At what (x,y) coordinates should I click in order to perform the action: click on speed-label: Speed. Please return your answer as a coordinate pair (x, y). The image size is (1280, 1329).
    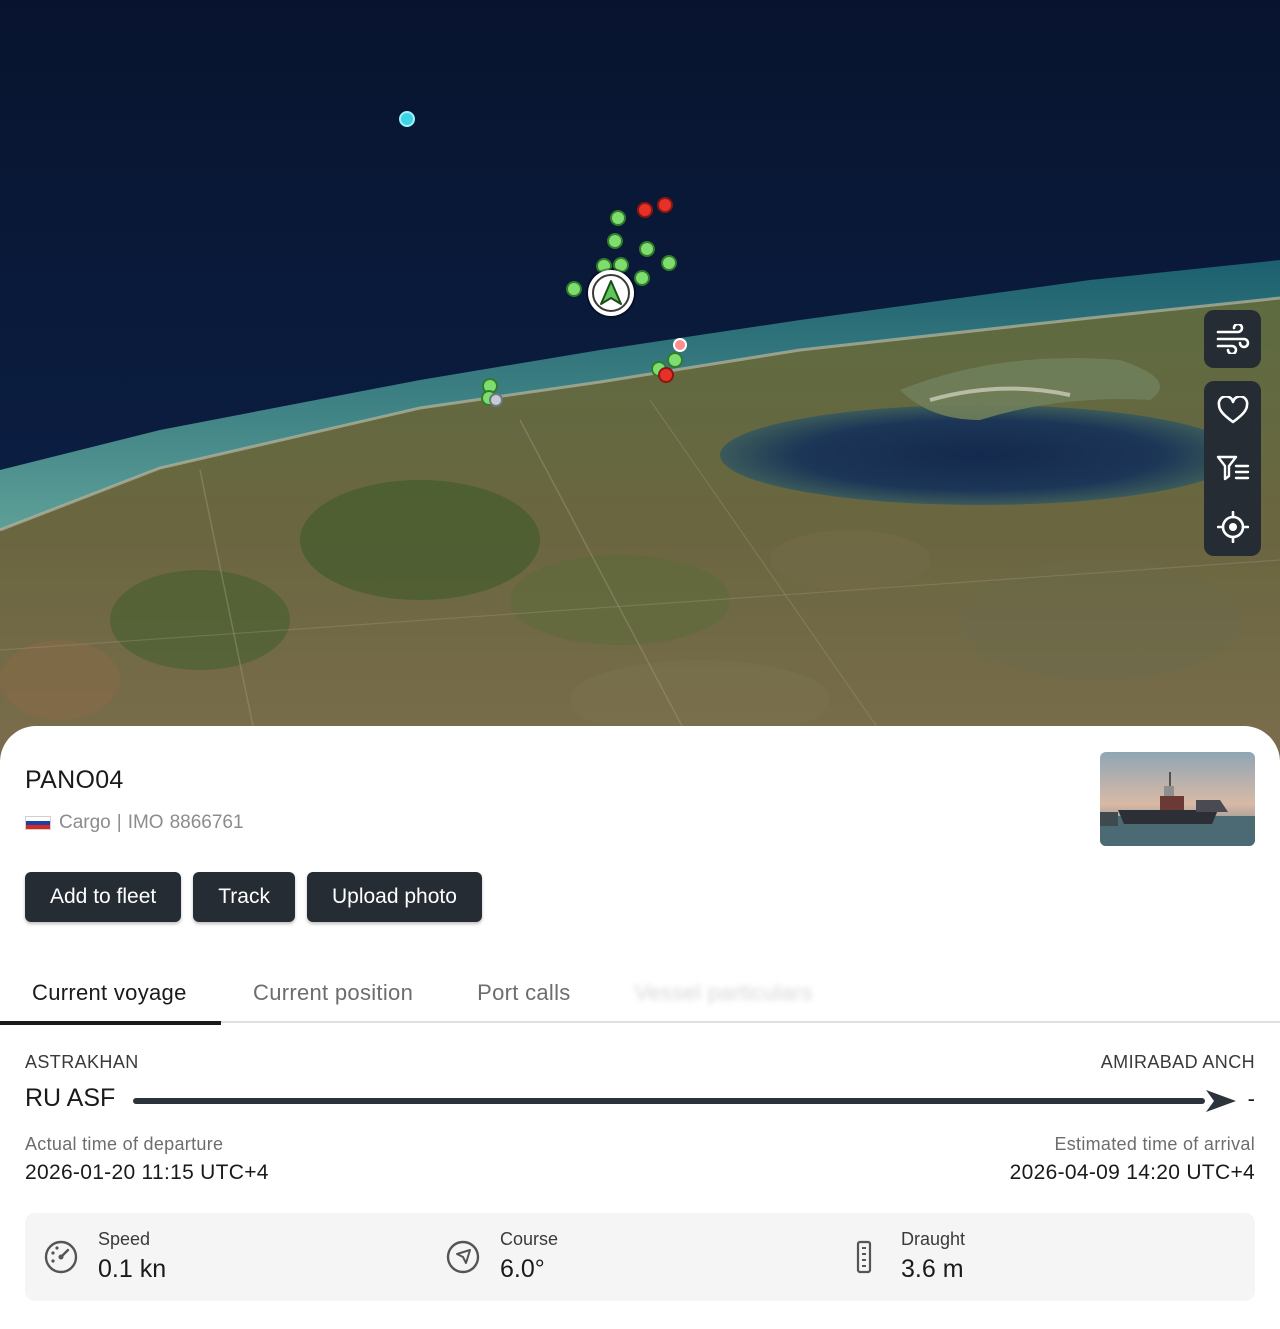
    Looking at the image, I should click on (124, 1239).